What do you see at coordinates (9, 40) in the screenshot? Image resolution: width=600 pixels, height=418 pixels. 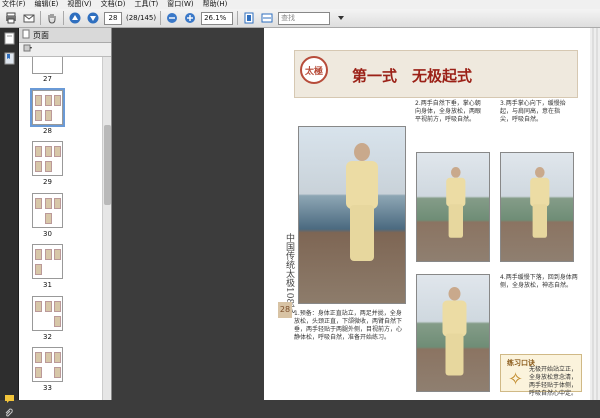 I see `pages-panel-icon` at bounding box center [9, 40].